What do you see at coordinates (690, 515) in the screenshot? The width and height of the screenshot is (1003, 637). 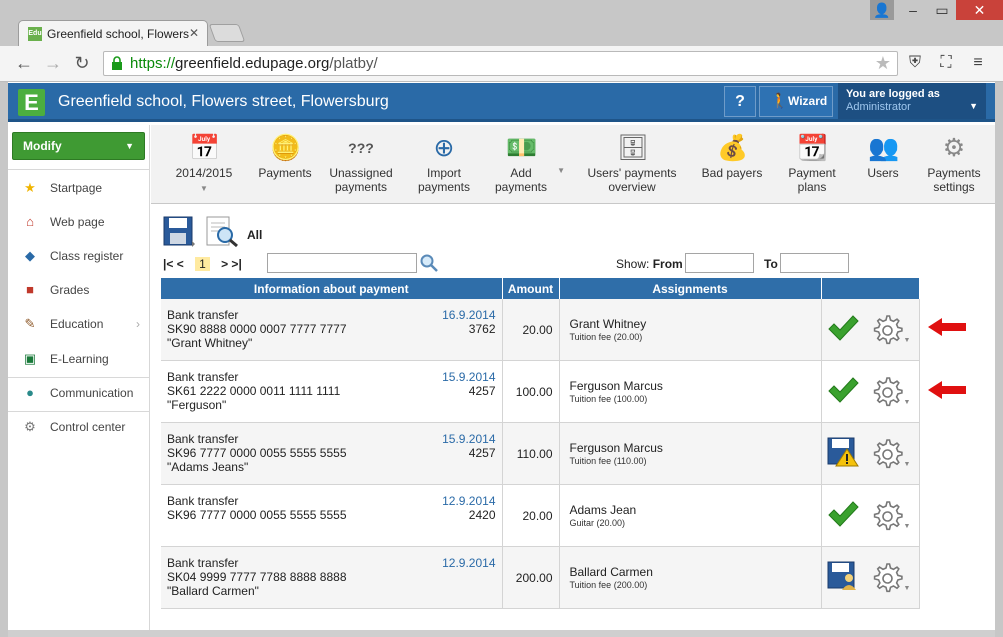 I see `assignment-cell: Adams Jean Guitar (20.00)` at bounding box center [690, 515].